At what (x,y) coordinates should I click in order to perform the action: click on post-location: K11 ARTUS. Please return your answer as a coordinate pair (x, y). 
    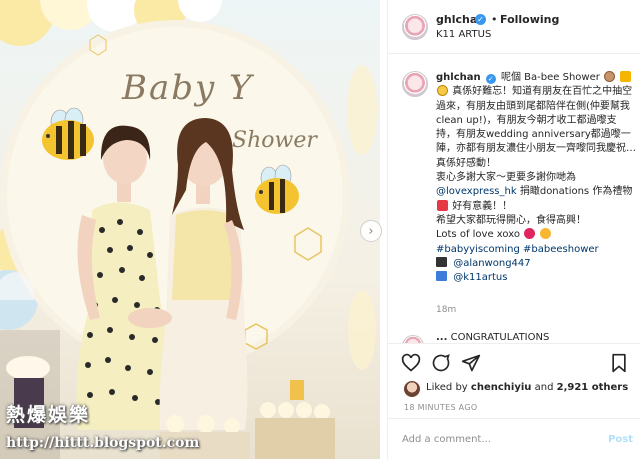
    Looking at the image, I should click on (463, 34).